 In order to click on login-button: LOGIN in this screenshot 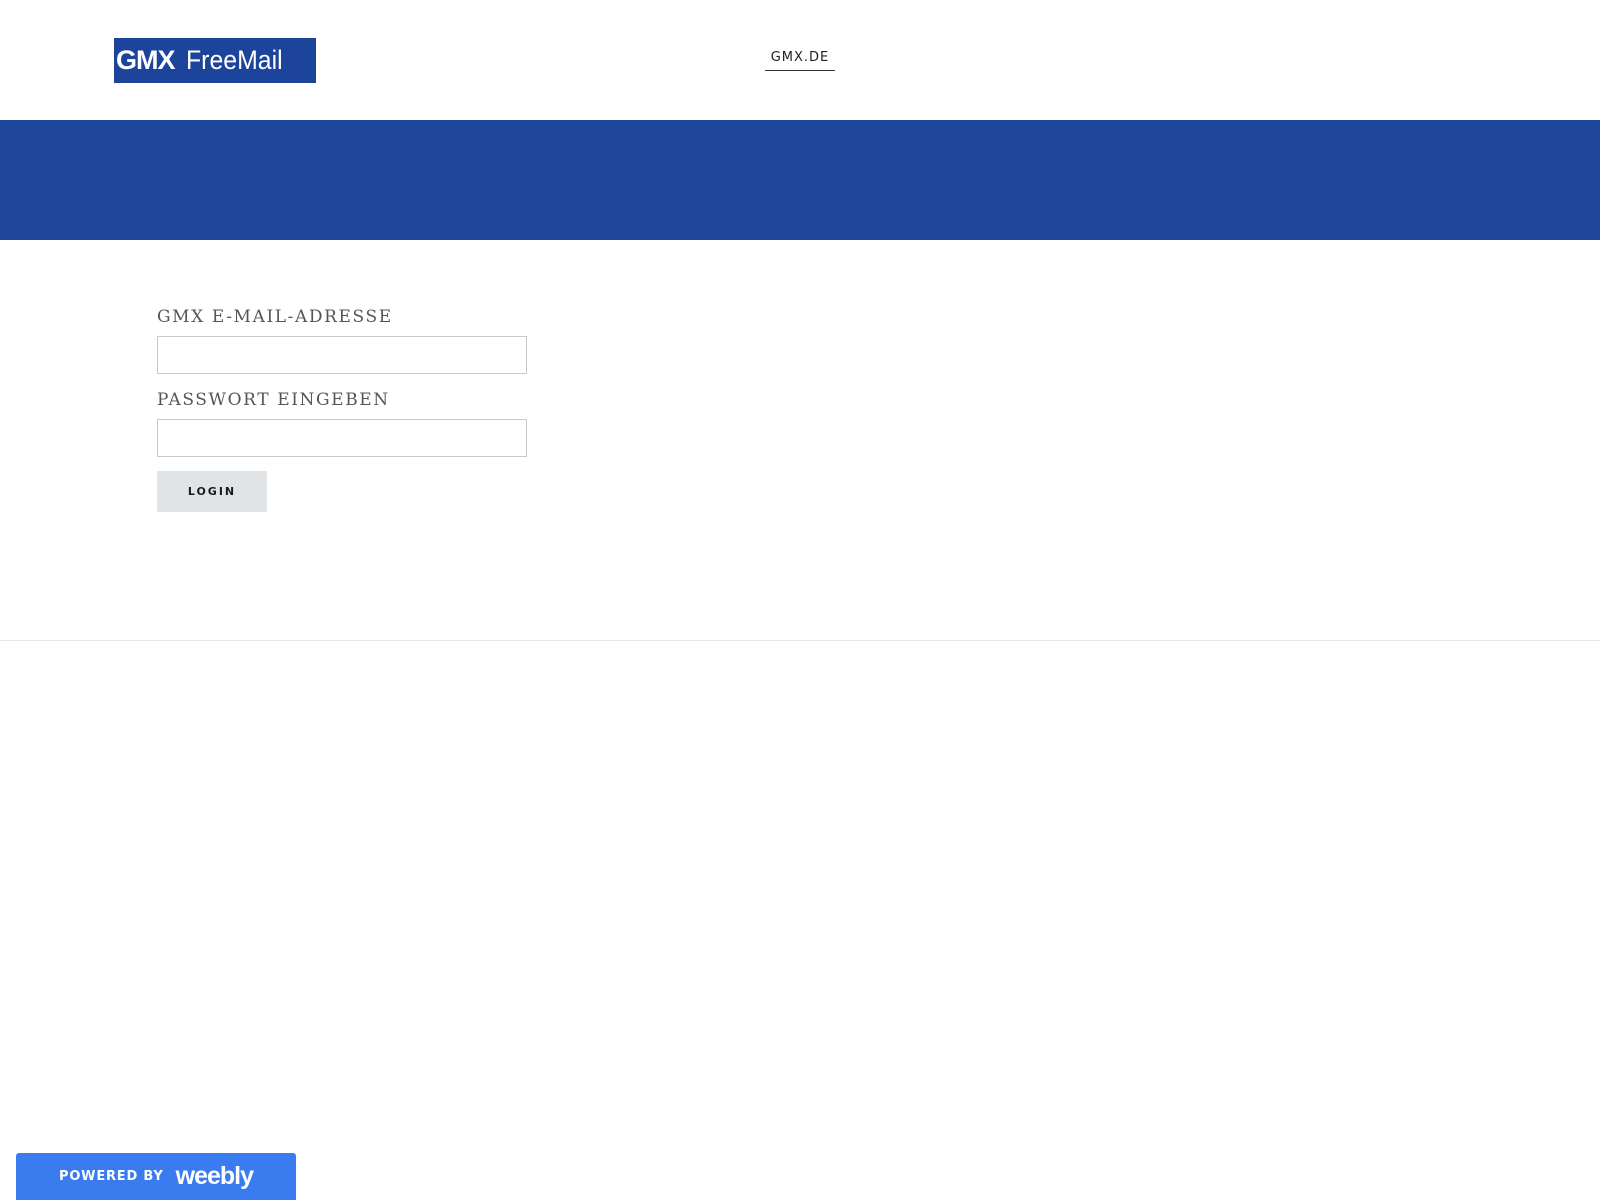, I will do `click(212, 491)`.